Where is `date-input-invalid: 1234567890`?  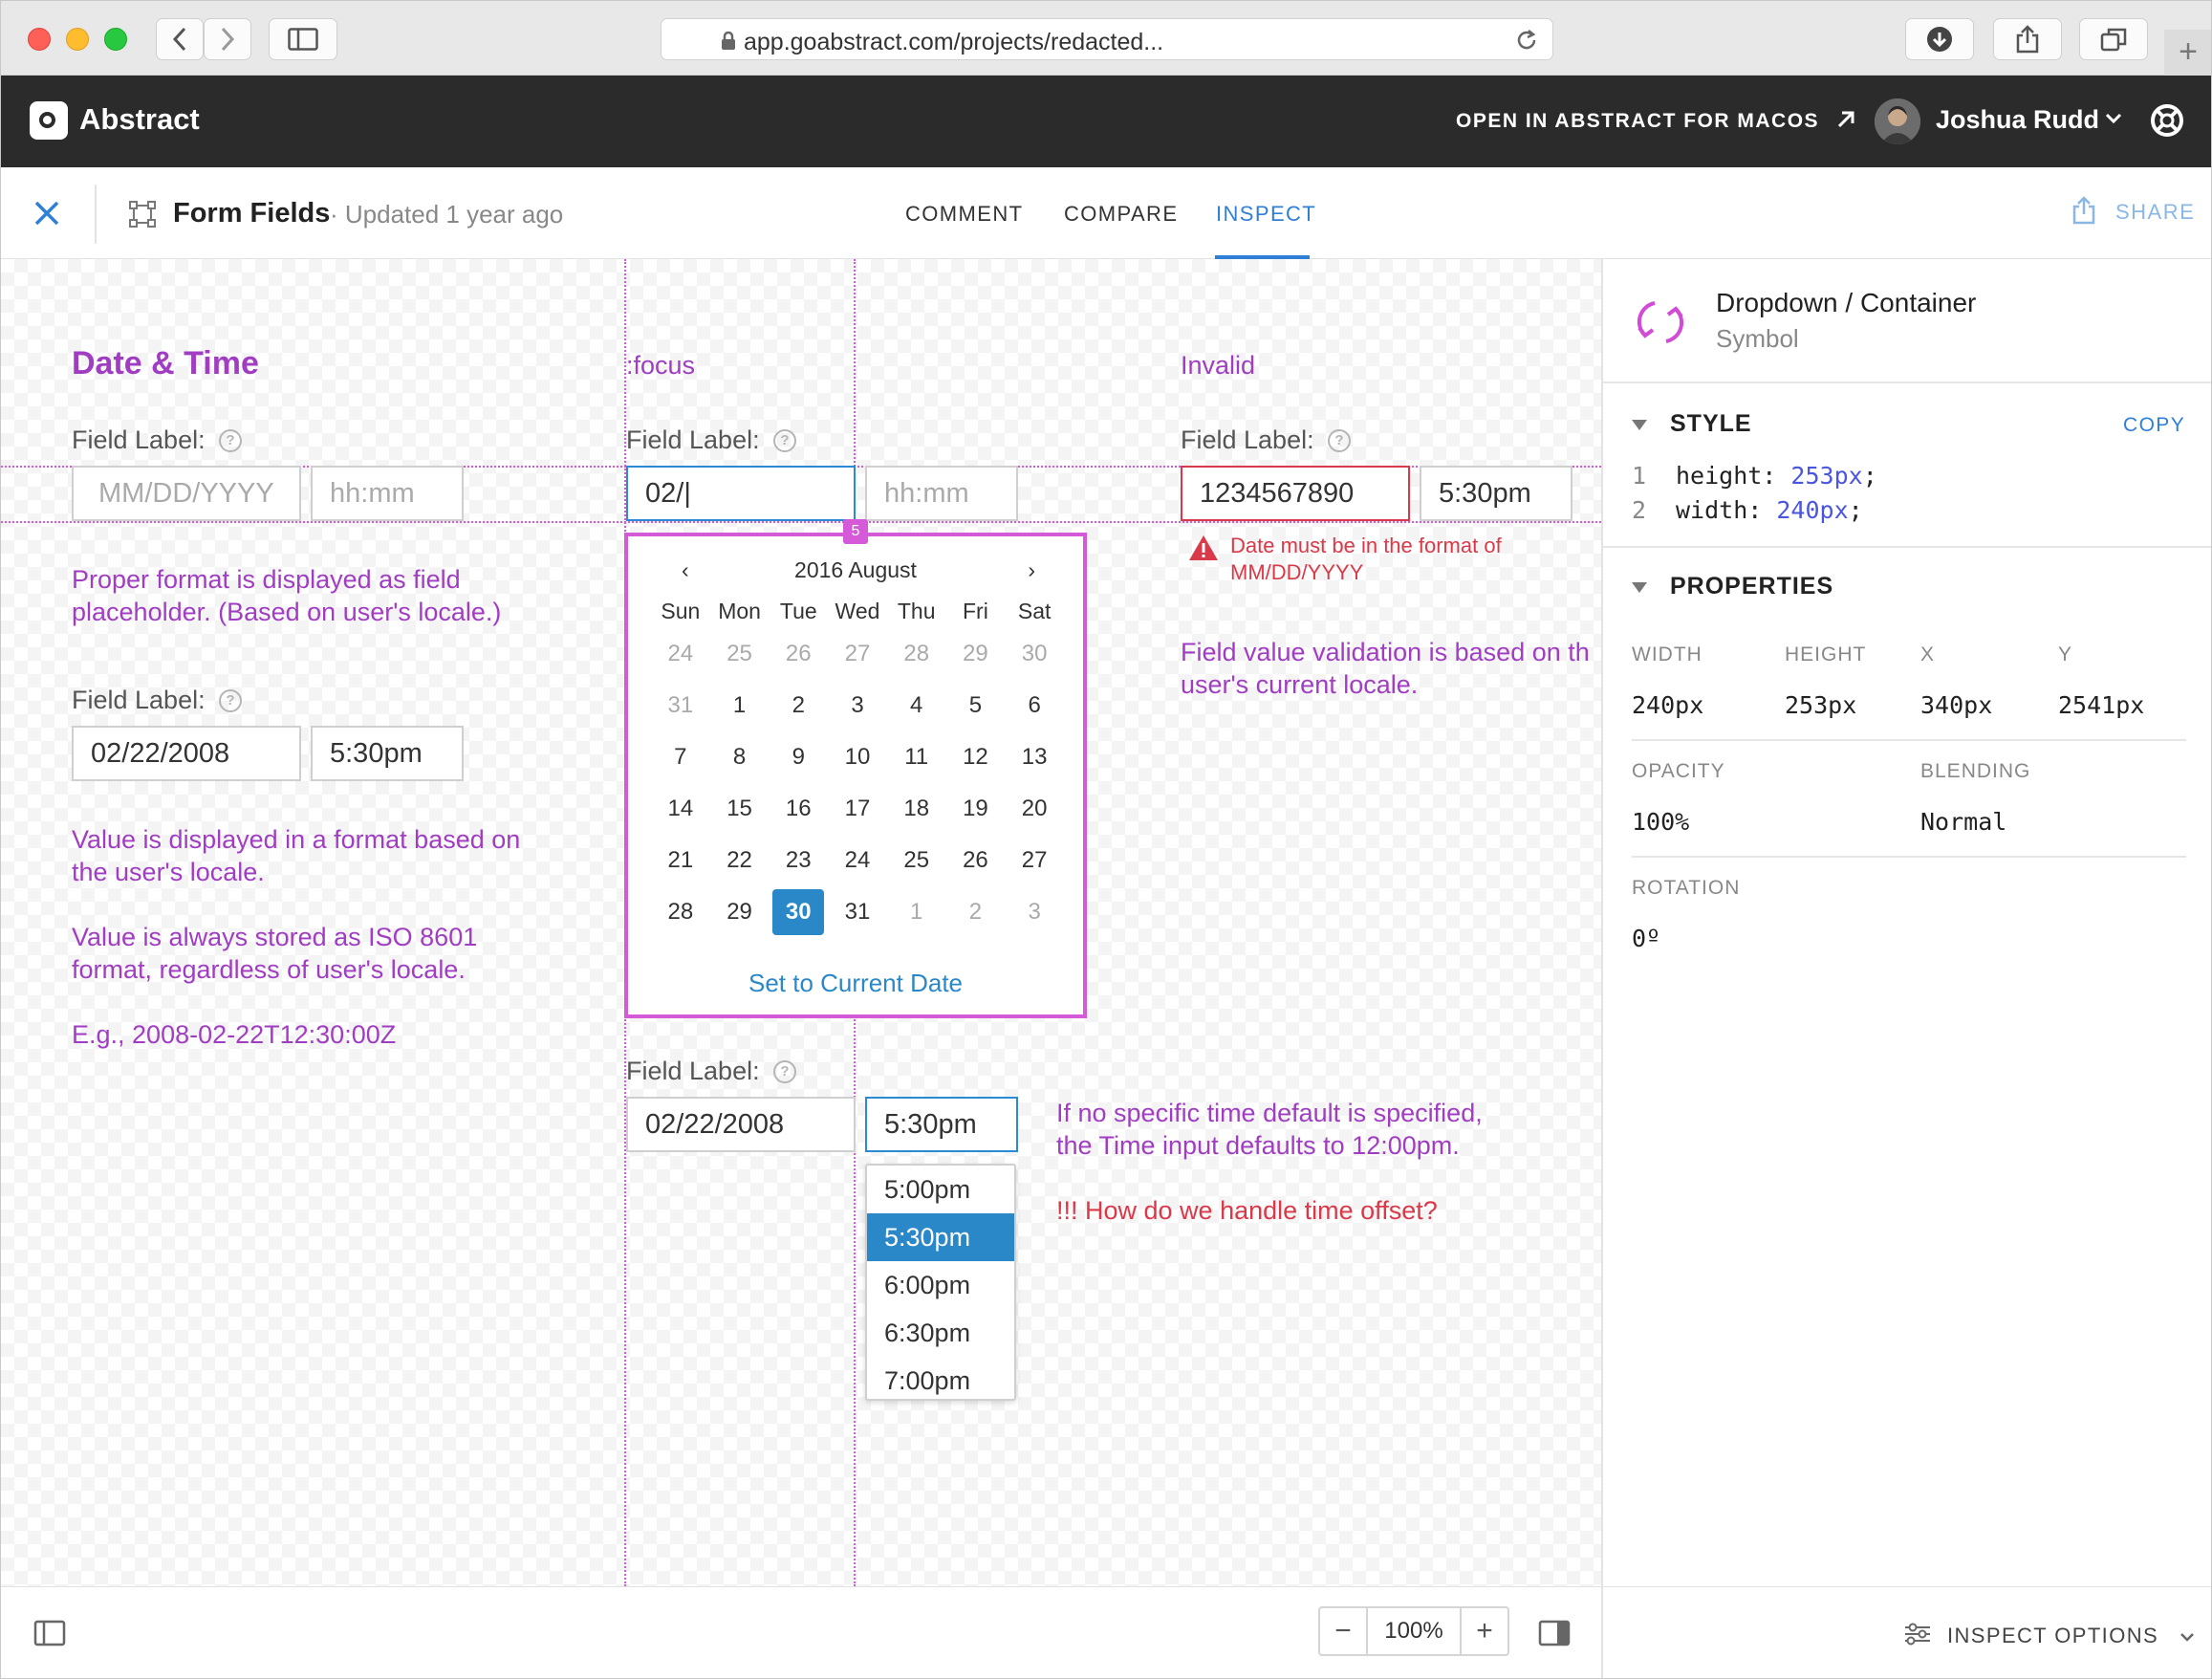
date-input-invalid: 1234567890 is located at coordinates (1295, 493).